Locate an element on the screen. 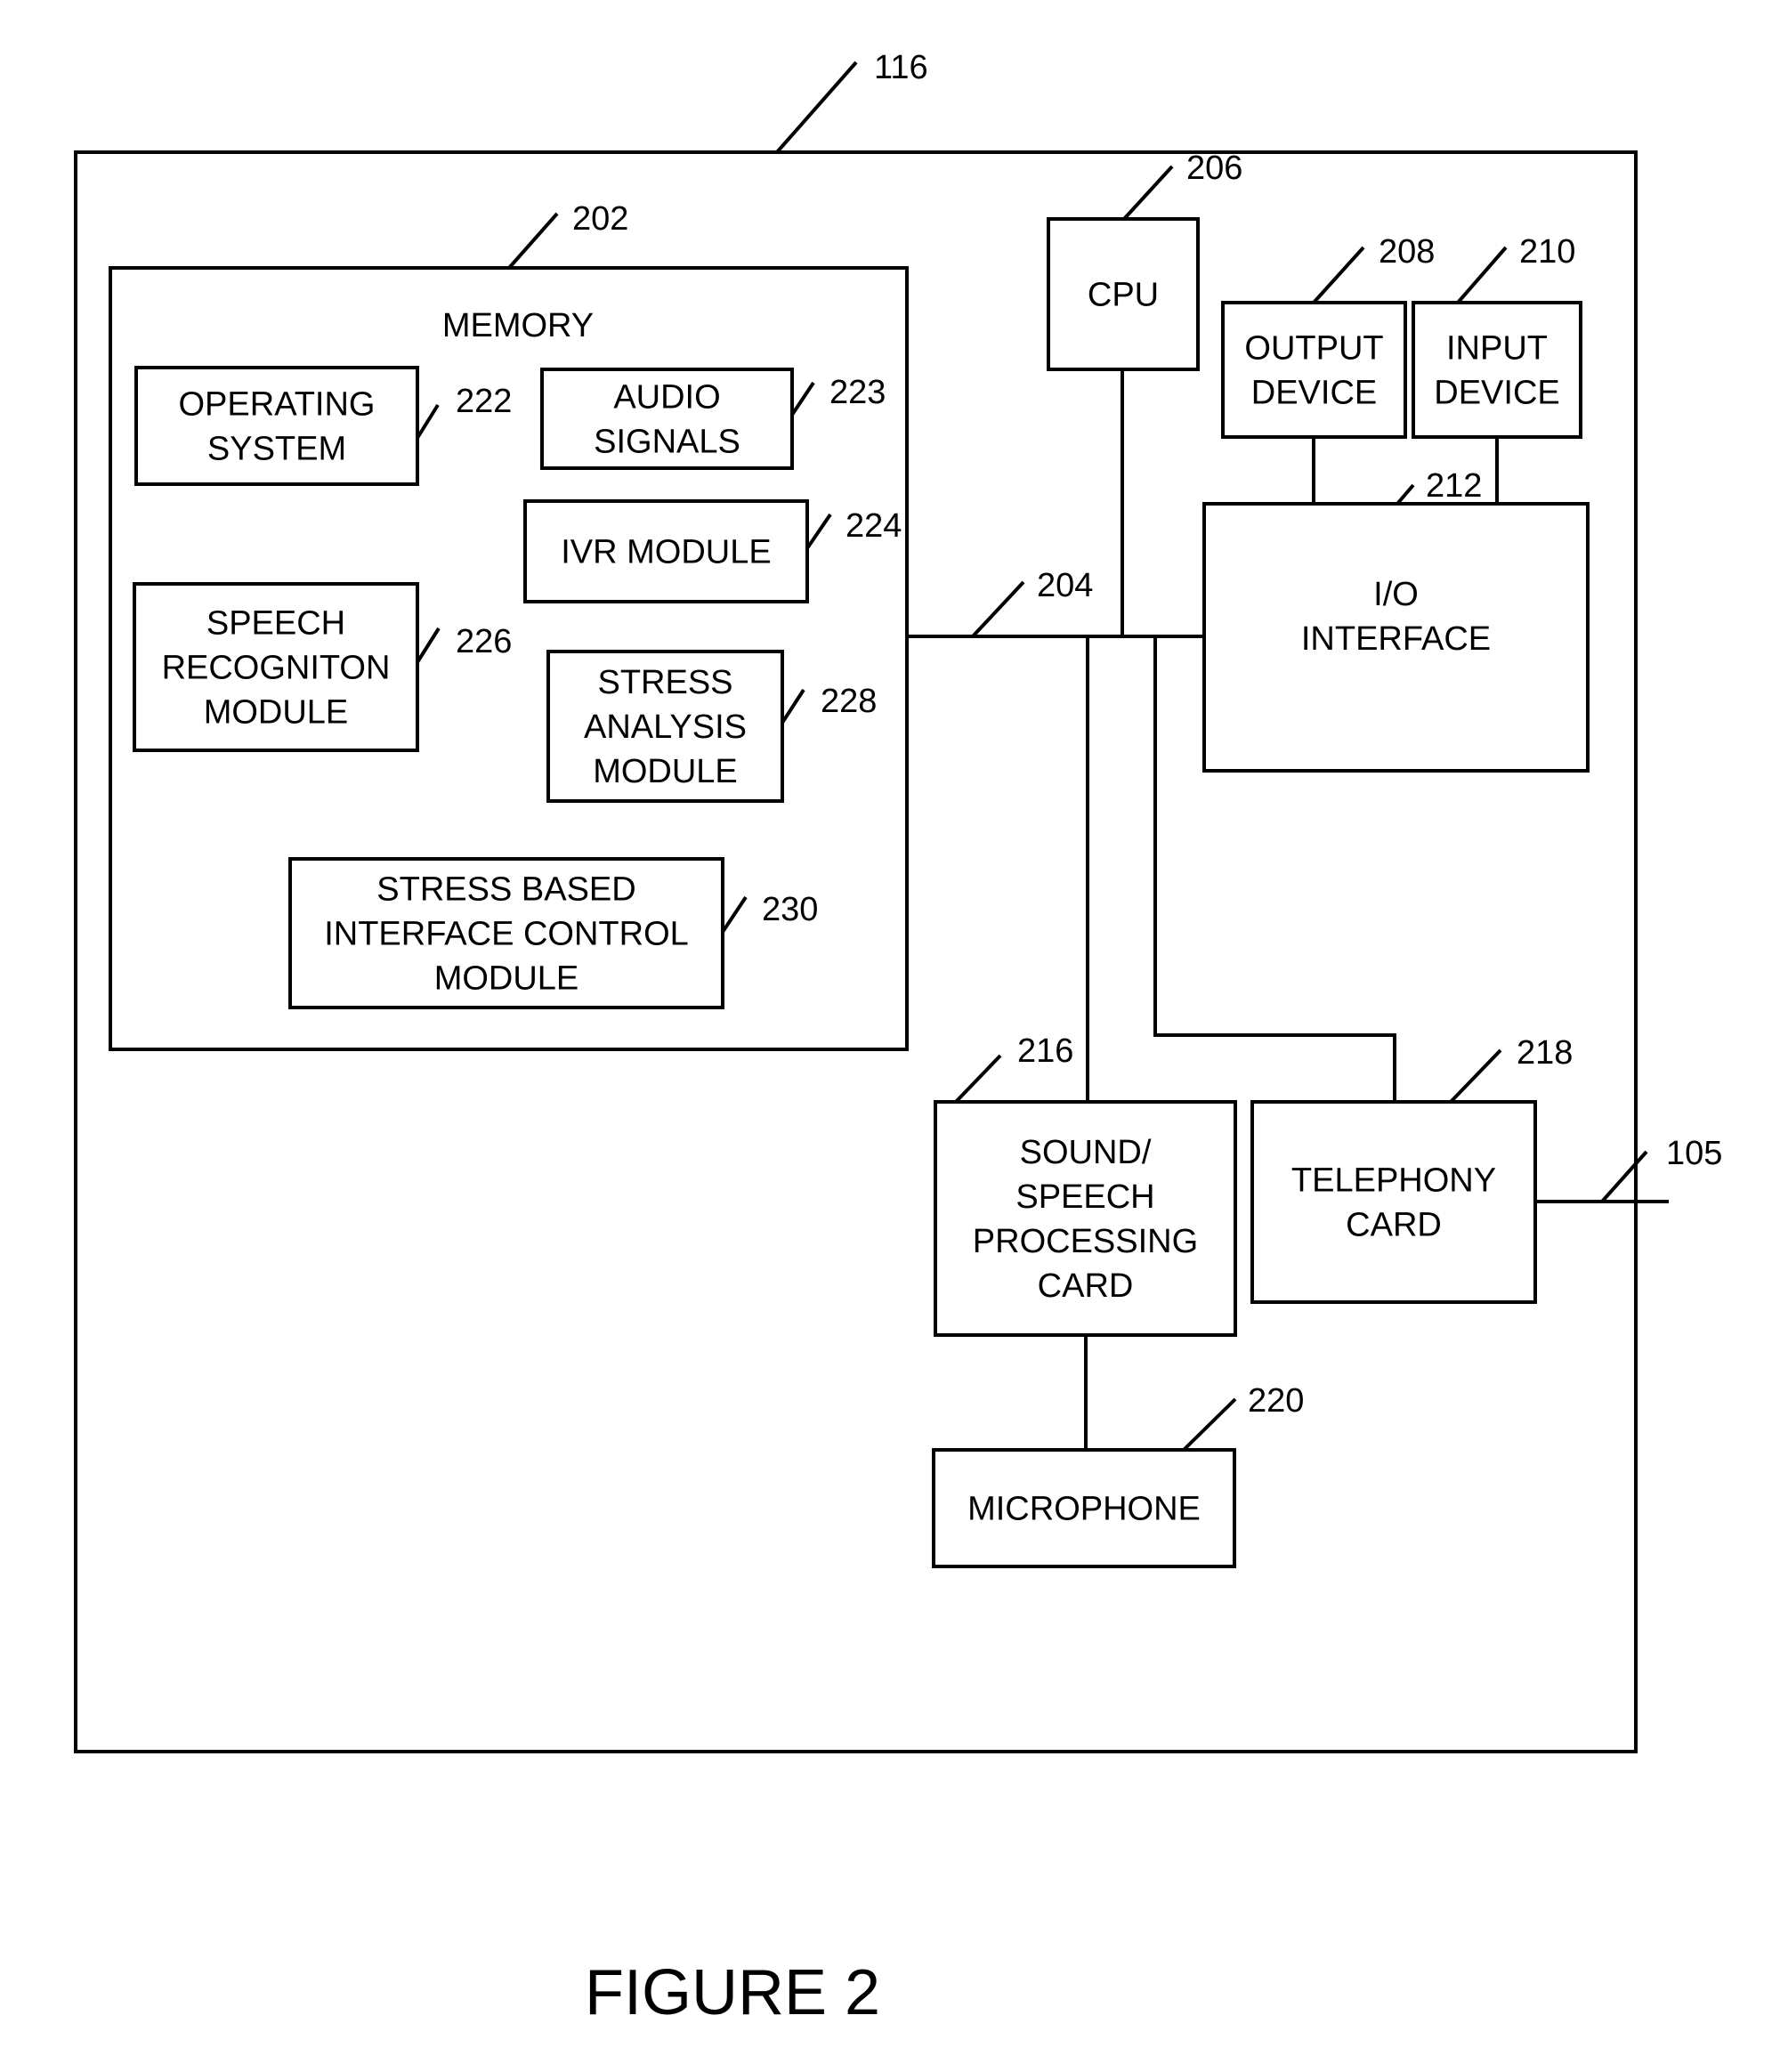 The height and width of the screenshot is (2072, 1780). stress-control-label-line: INTERFACE CONTROL is located at coordinates (507, 934).